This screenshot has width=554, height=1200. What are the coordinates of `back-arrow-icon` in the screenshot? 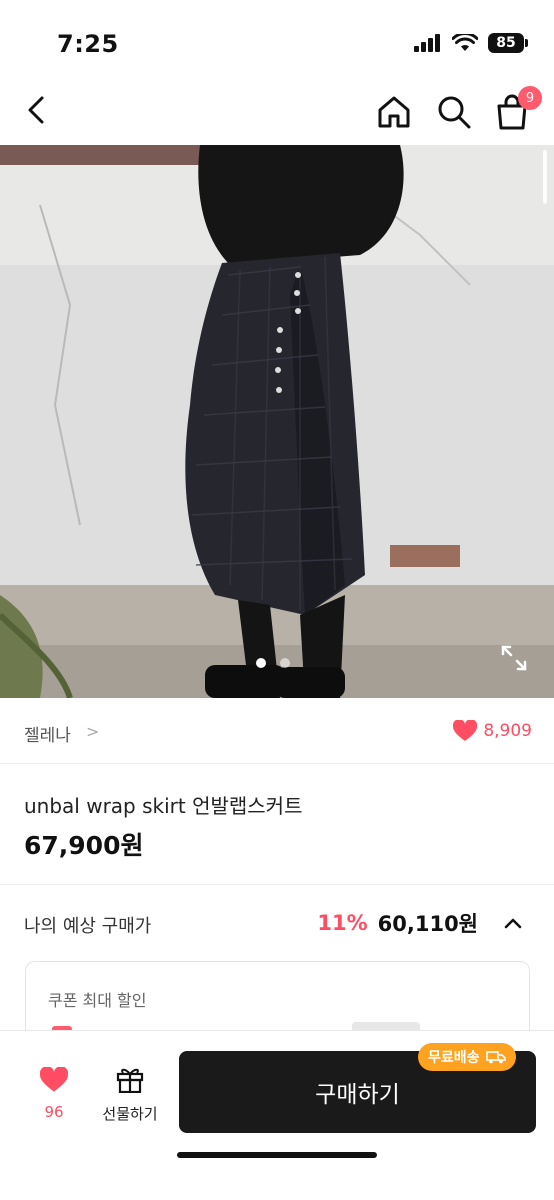 It's located at (38, 110).